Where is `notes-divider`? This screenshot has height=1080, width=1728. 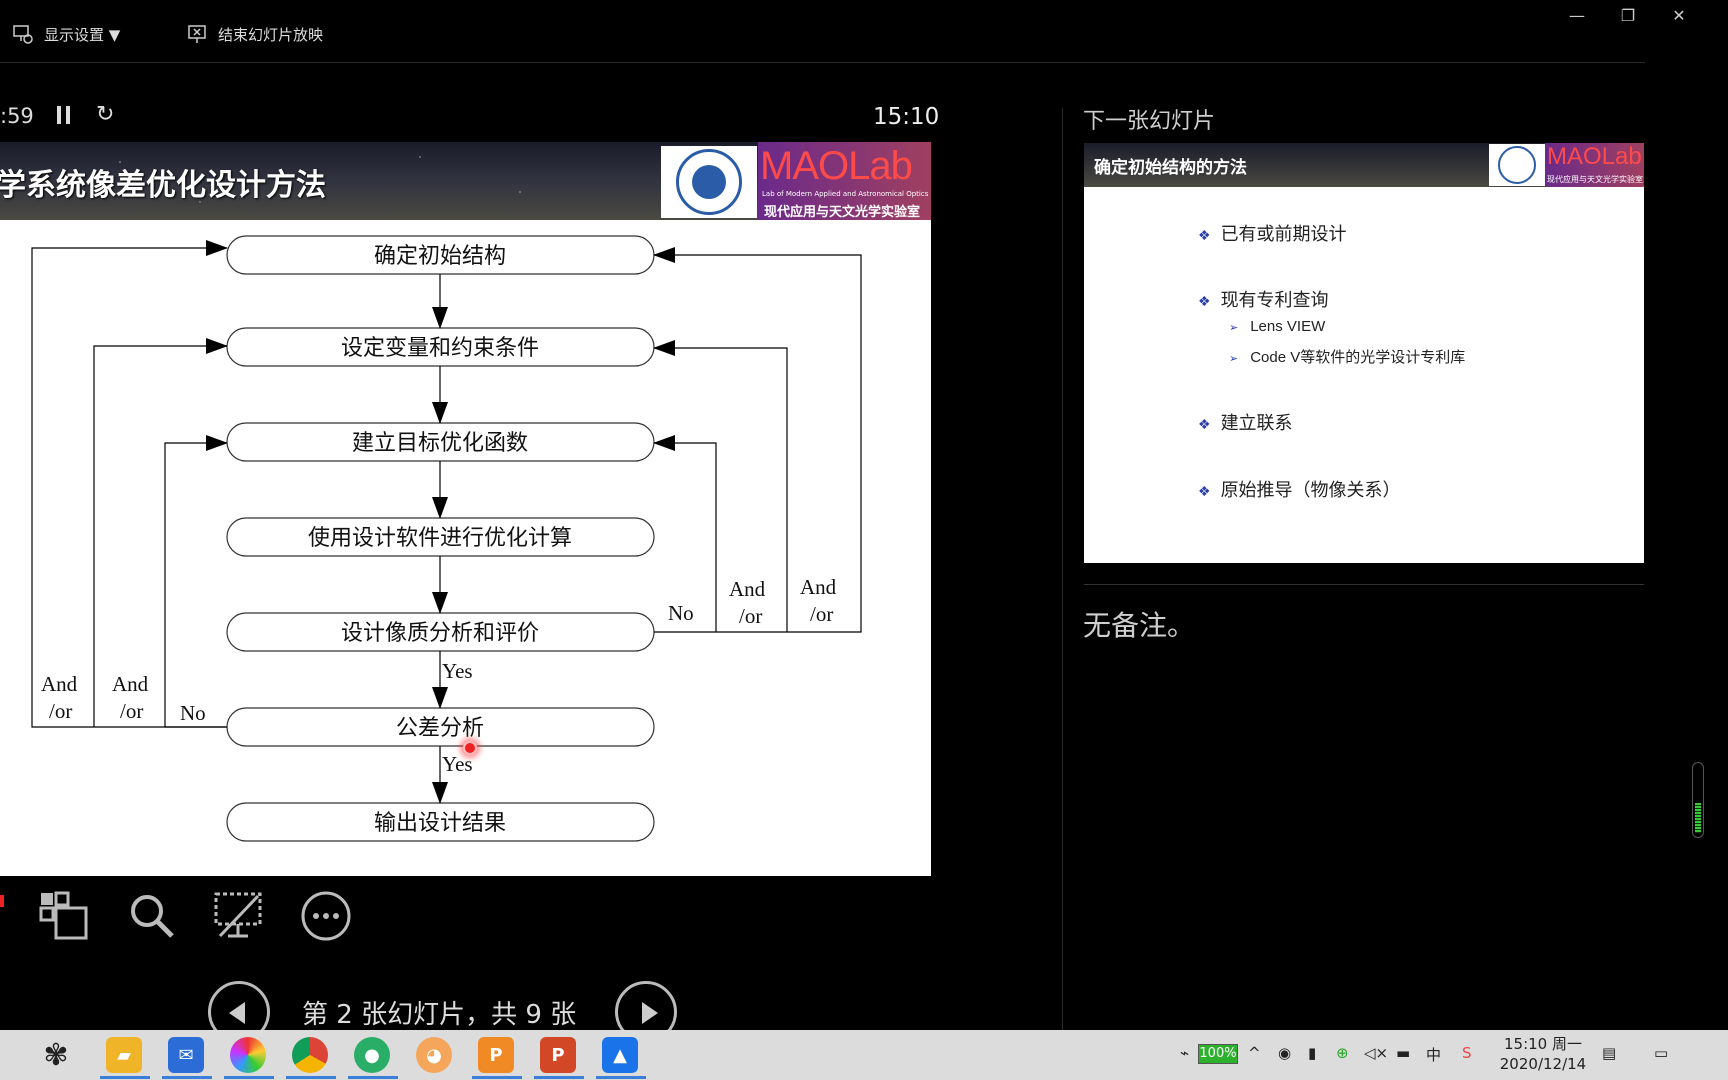 notes-divider is located at coordinates (1364, 584).